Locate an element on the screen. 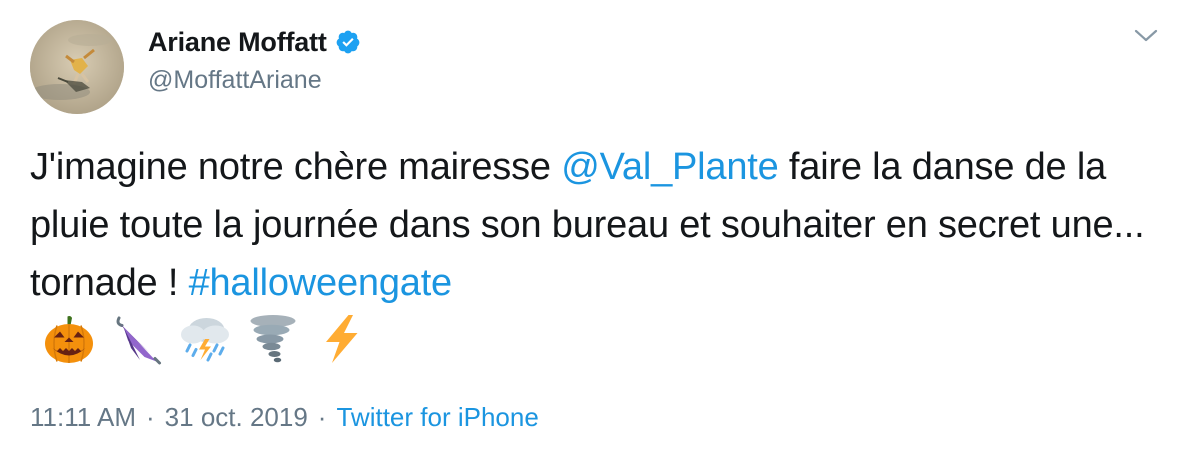  jack-o-lantern-icon is located at coordinates (69, 339).